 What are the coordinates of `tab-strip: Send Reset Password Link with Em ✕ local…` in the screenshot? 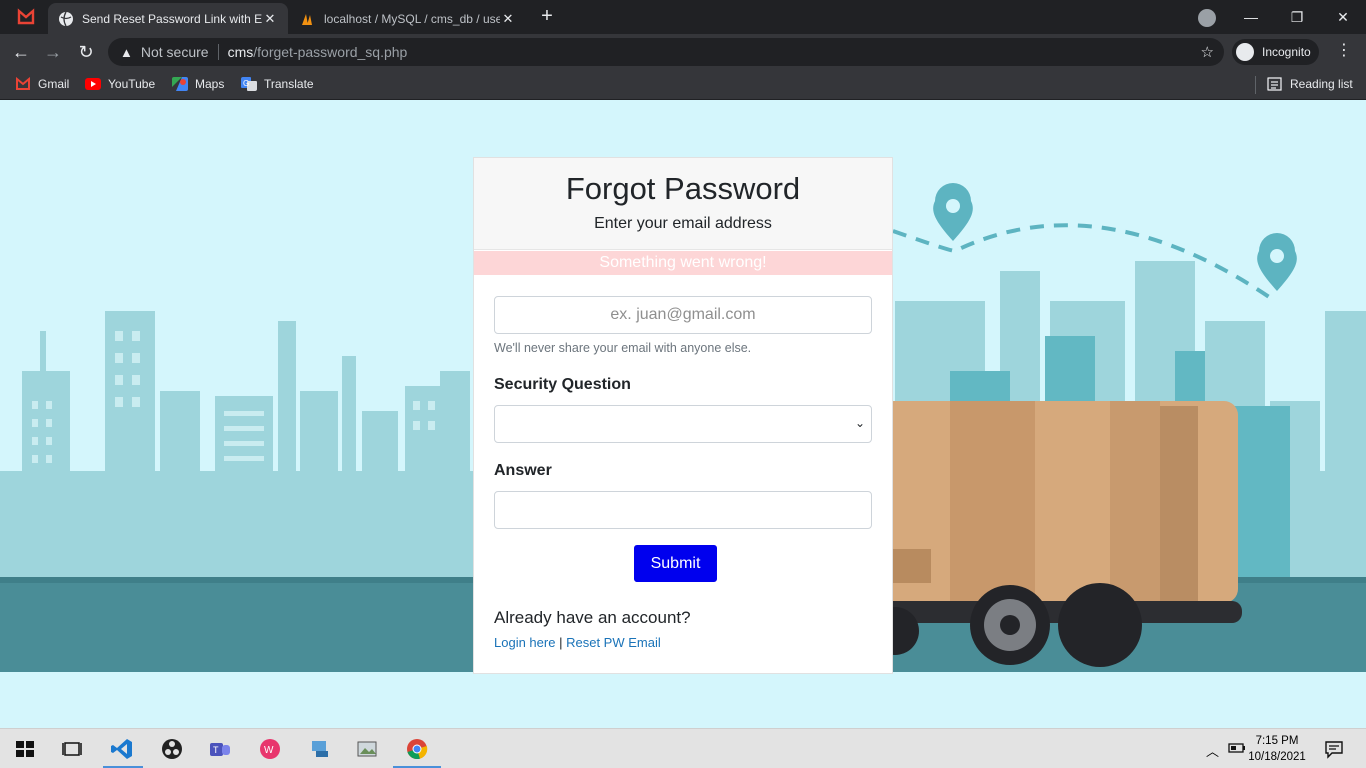 It's located at (683, 17).